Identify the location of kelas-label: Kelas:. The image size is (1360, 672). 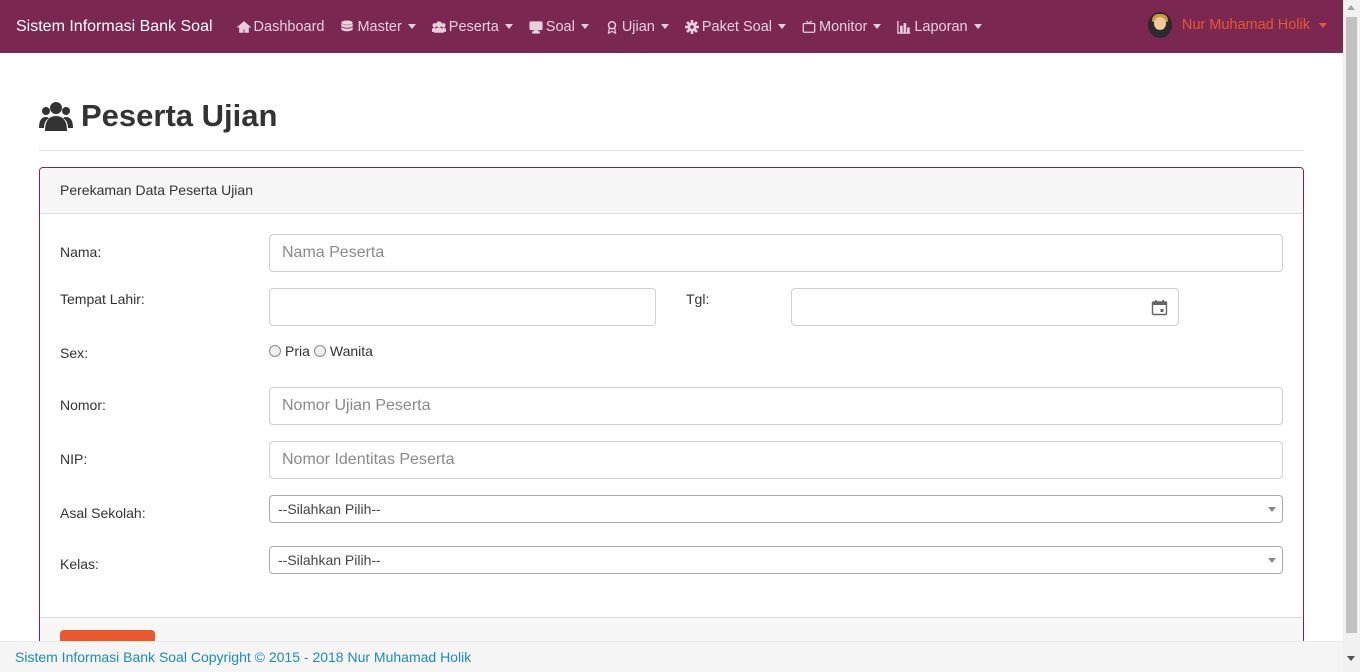
(79, 564).